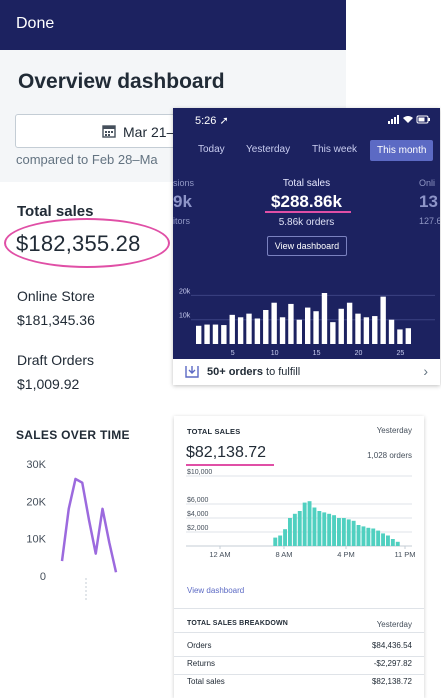  I want to click on draft-orders-label: Draft Orders, so click(56, 360).